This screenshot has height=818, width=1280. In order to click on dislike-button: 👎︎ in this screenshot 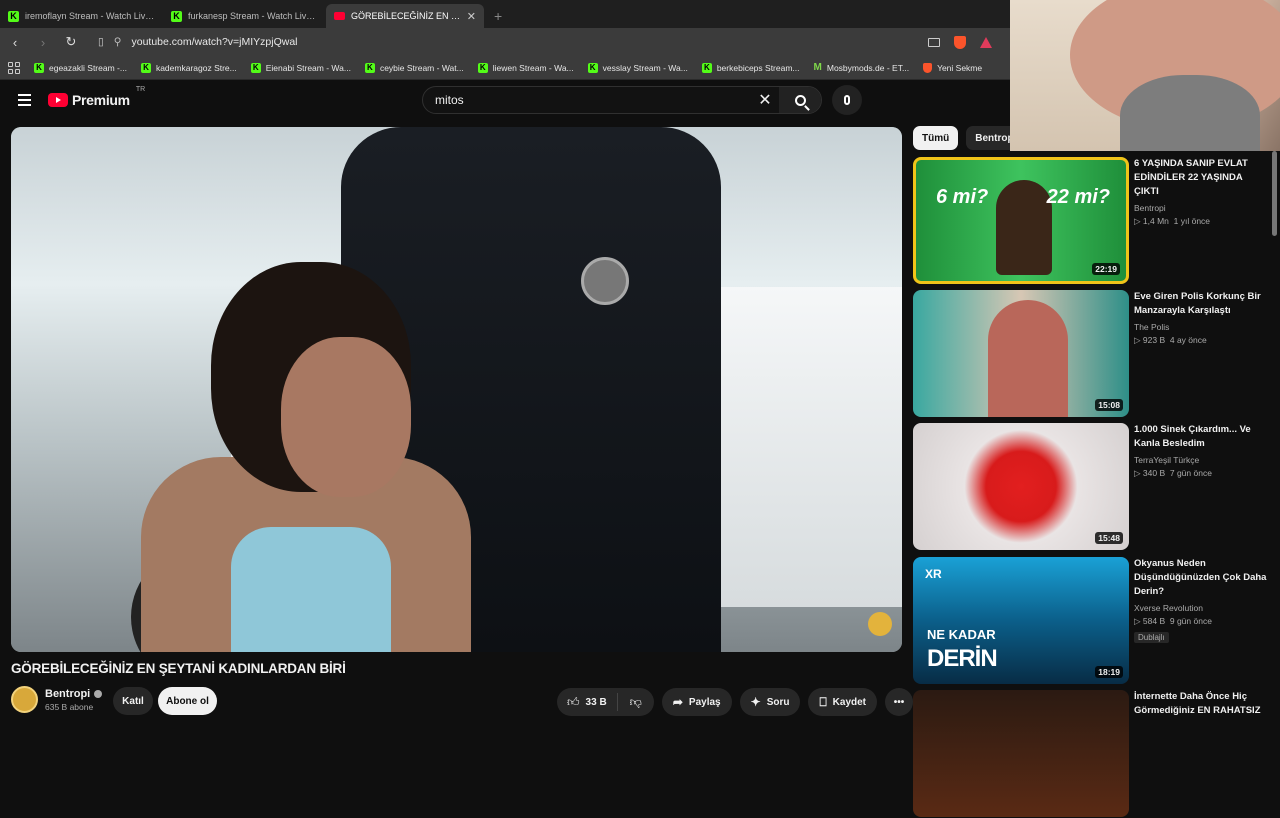, I will do `click(636, 702)`.